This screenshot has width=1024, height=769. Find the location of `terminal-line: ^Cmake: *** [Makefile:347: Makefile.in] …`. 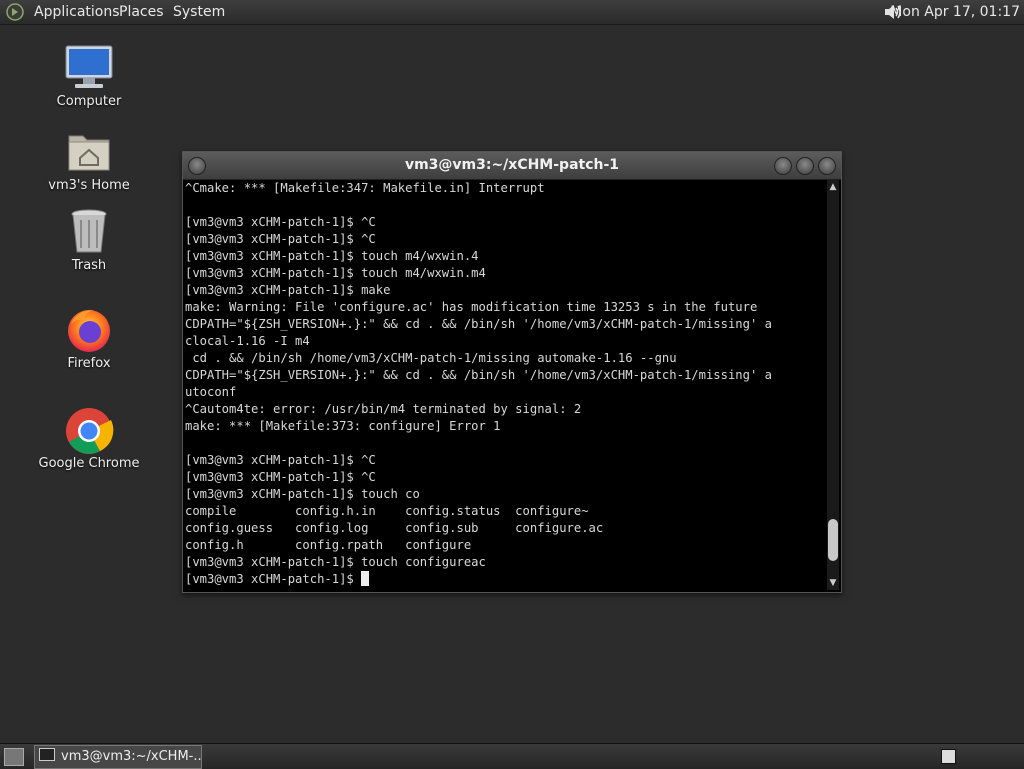

terminal-line: ^Cmake: *** [Makefile:347: Makefile.in] … is located at coordinates (365, 188).